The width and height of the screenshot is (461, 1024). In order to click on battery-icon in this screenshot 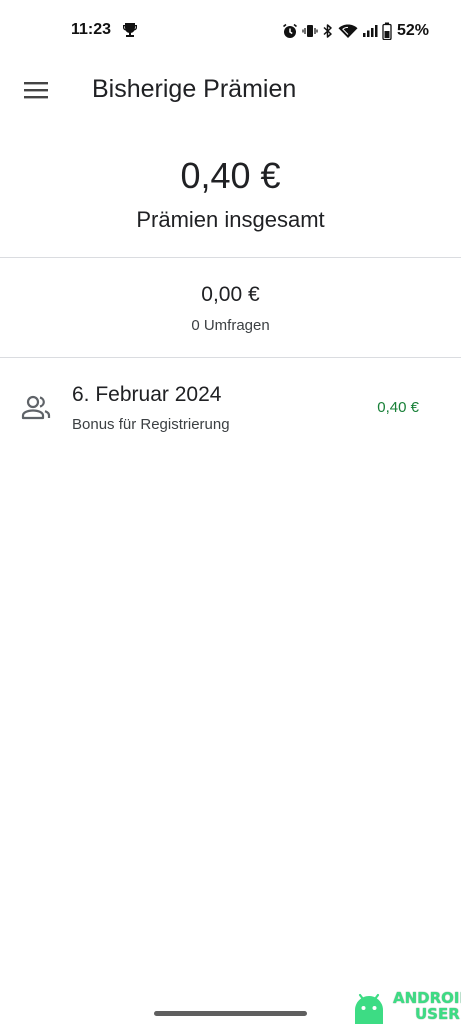, I will do `click(387, 31)`.